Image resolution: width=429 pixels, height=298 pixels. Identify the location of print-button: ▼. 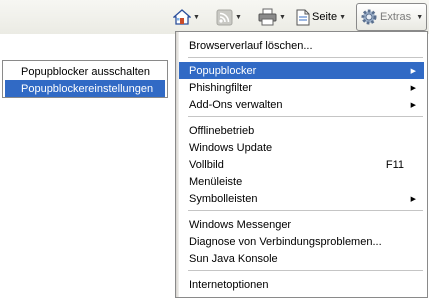
(272, 17).